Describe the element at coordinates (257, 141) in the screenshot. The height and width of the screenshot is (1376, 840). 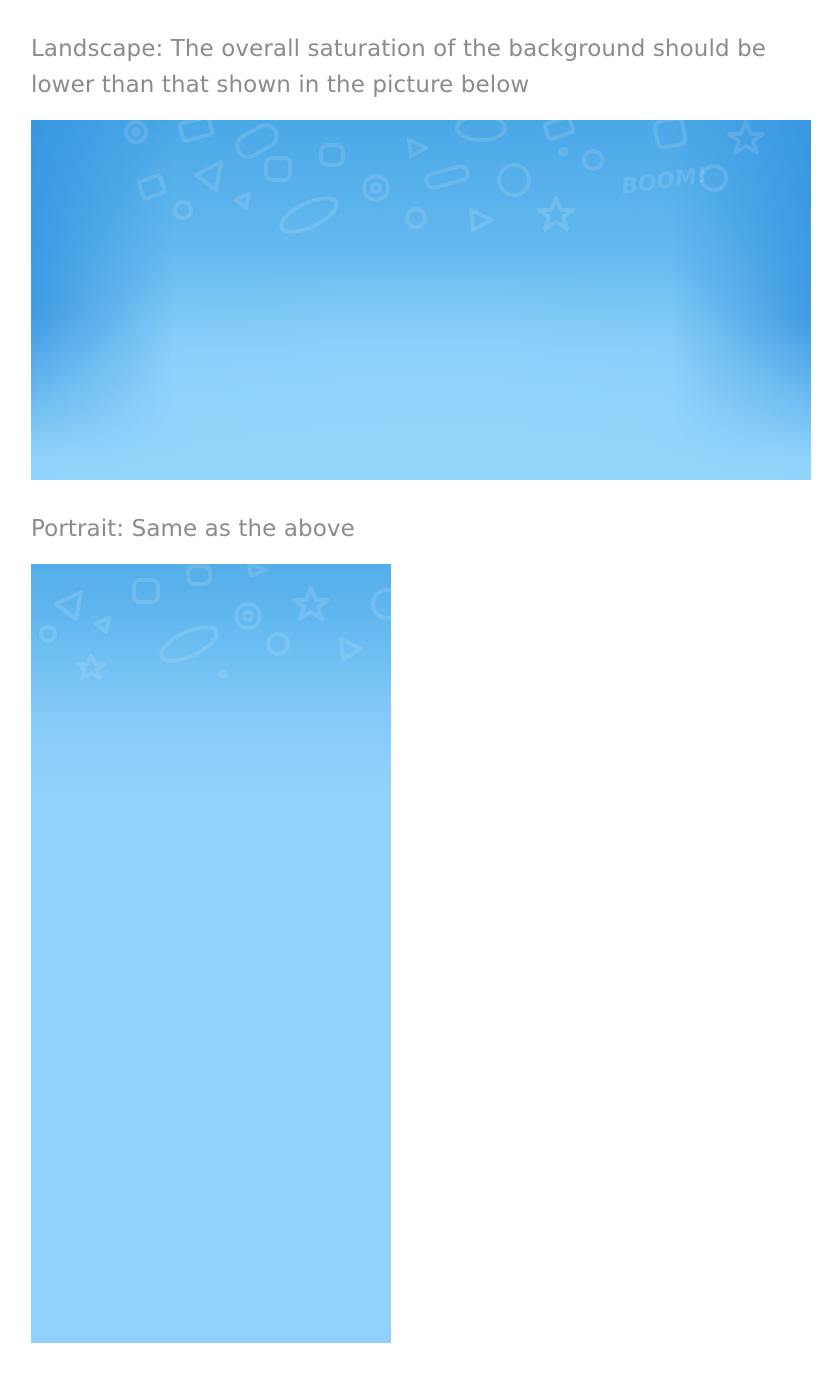
I see `gamepad-icon` at that location.